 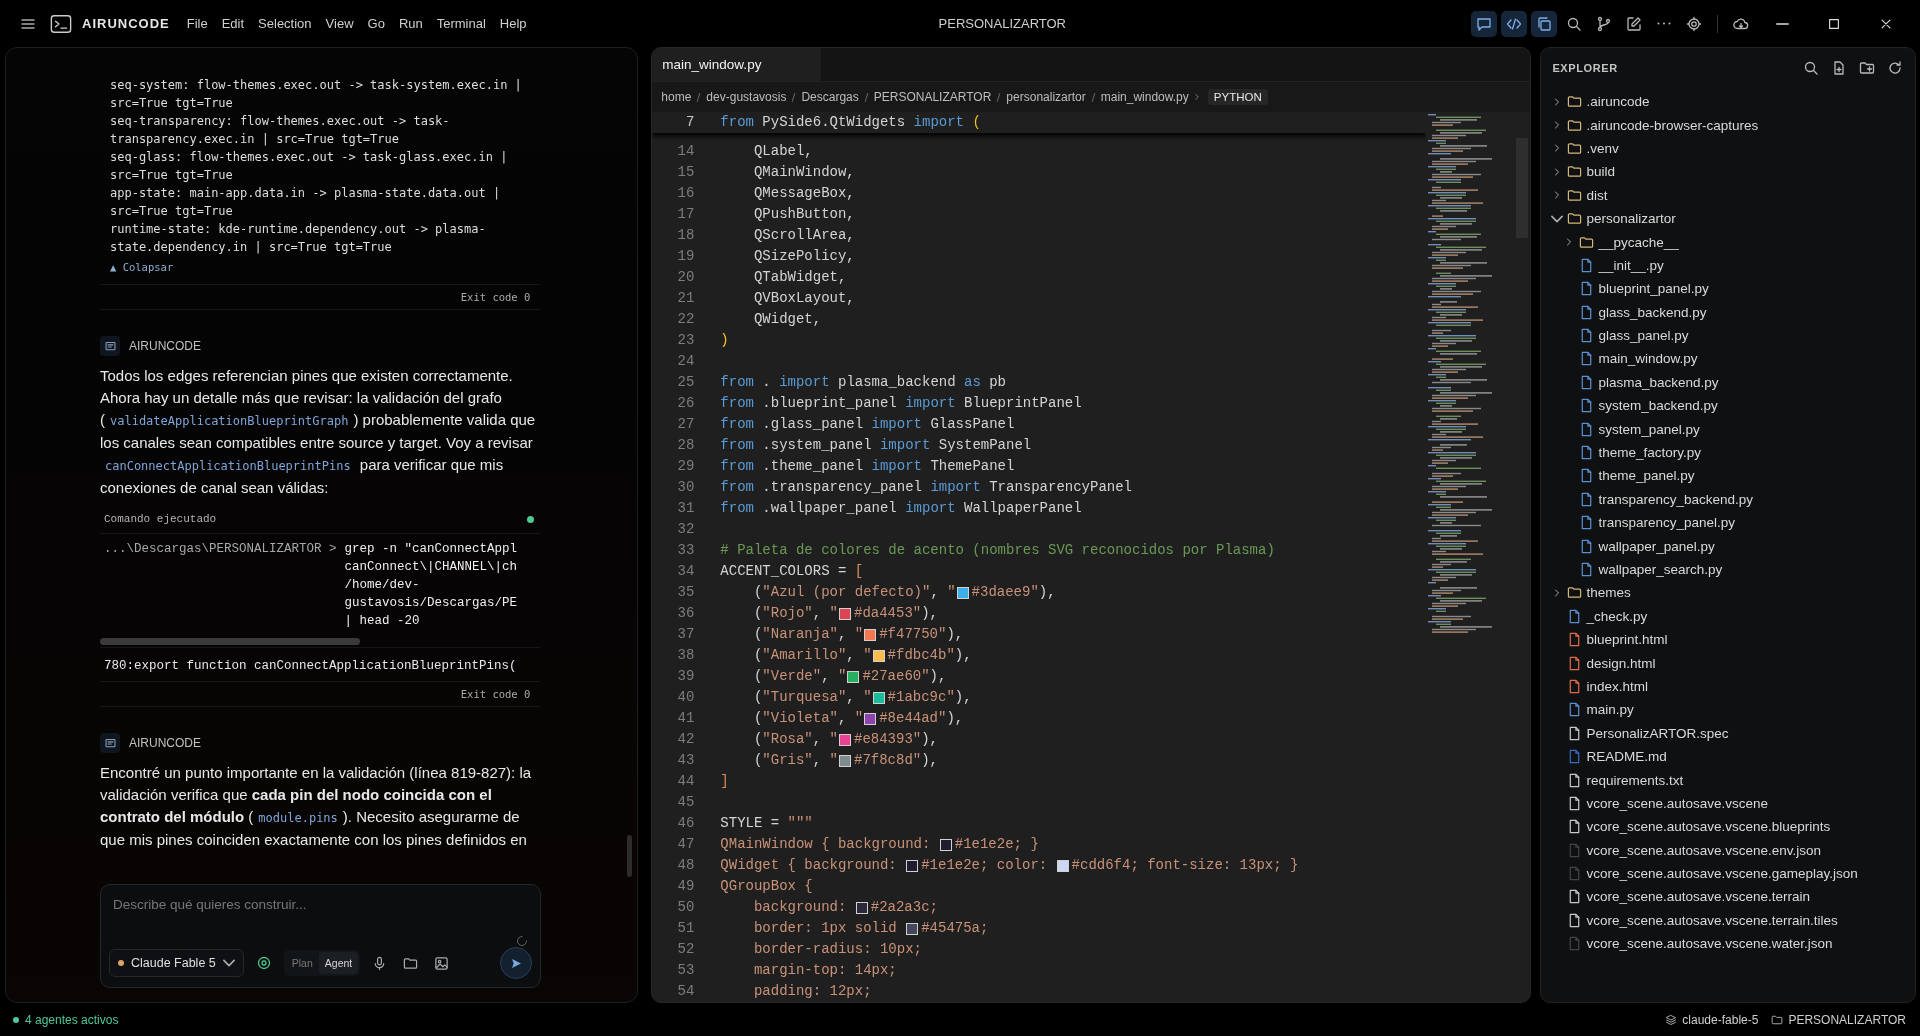 What do you see at coordinates (1728, 756) in the screenshot?
I see `tree-item: README.md` at bounding box center [1728, 756].